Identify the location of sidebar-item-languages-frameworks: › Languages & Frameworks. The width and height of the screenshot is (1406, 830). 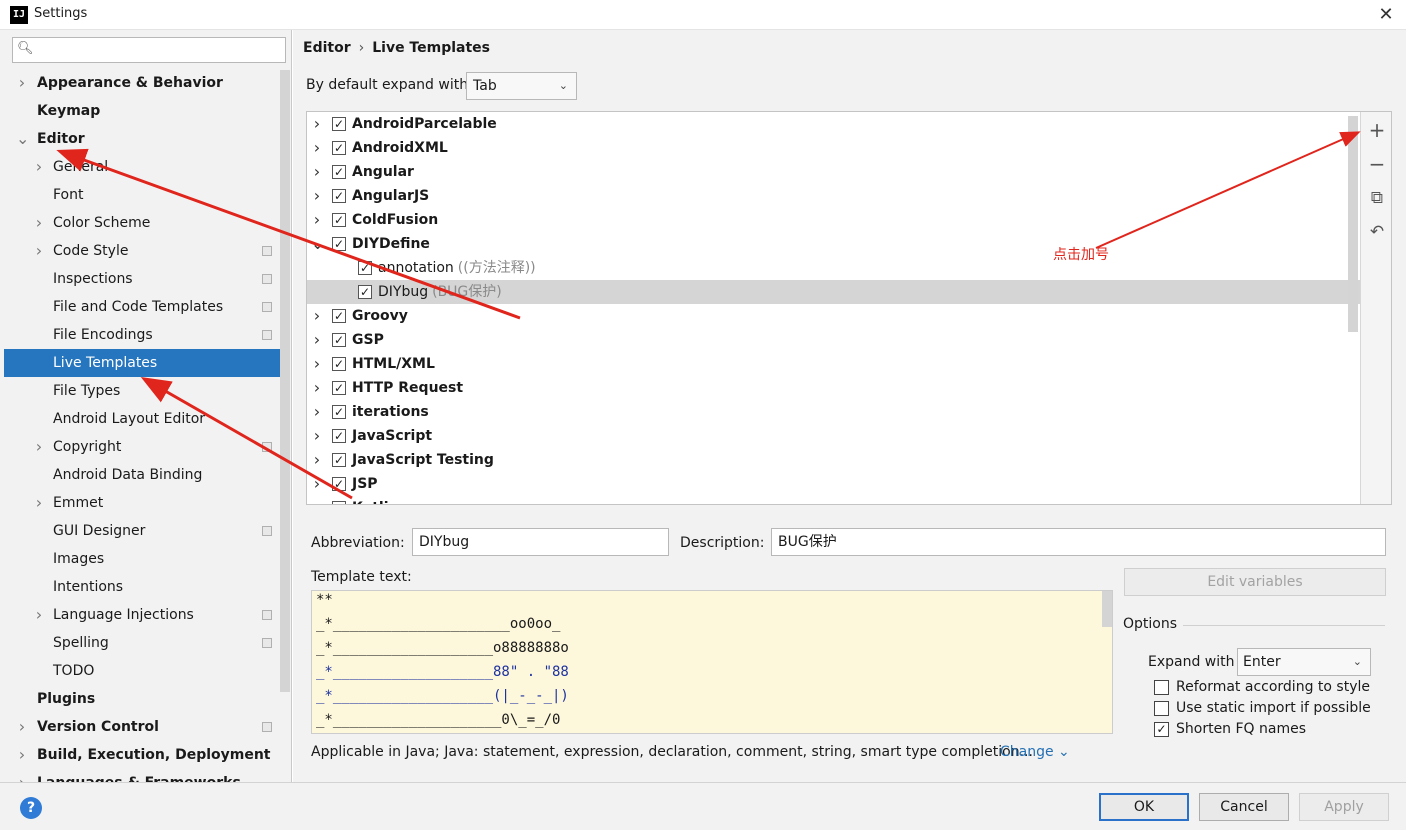
(142, 775).